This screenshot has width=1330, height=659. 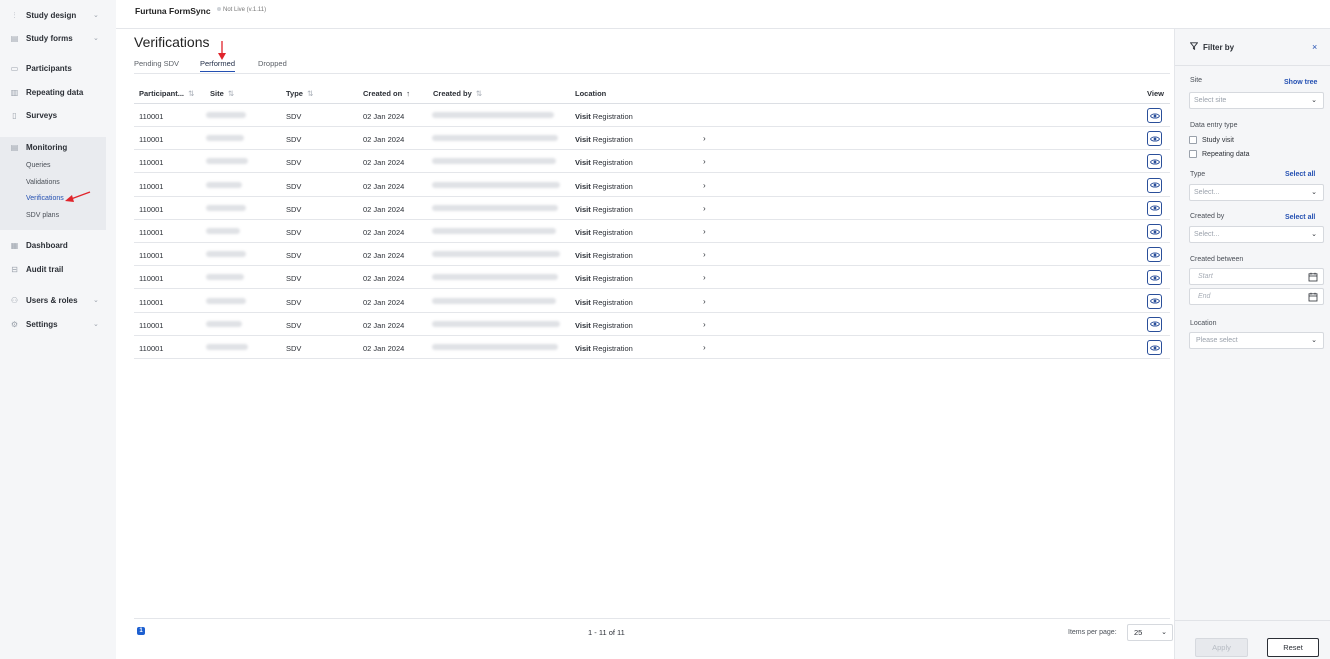 I want to click on column-header-type: Type ⇅, so click(x=299, y=93).